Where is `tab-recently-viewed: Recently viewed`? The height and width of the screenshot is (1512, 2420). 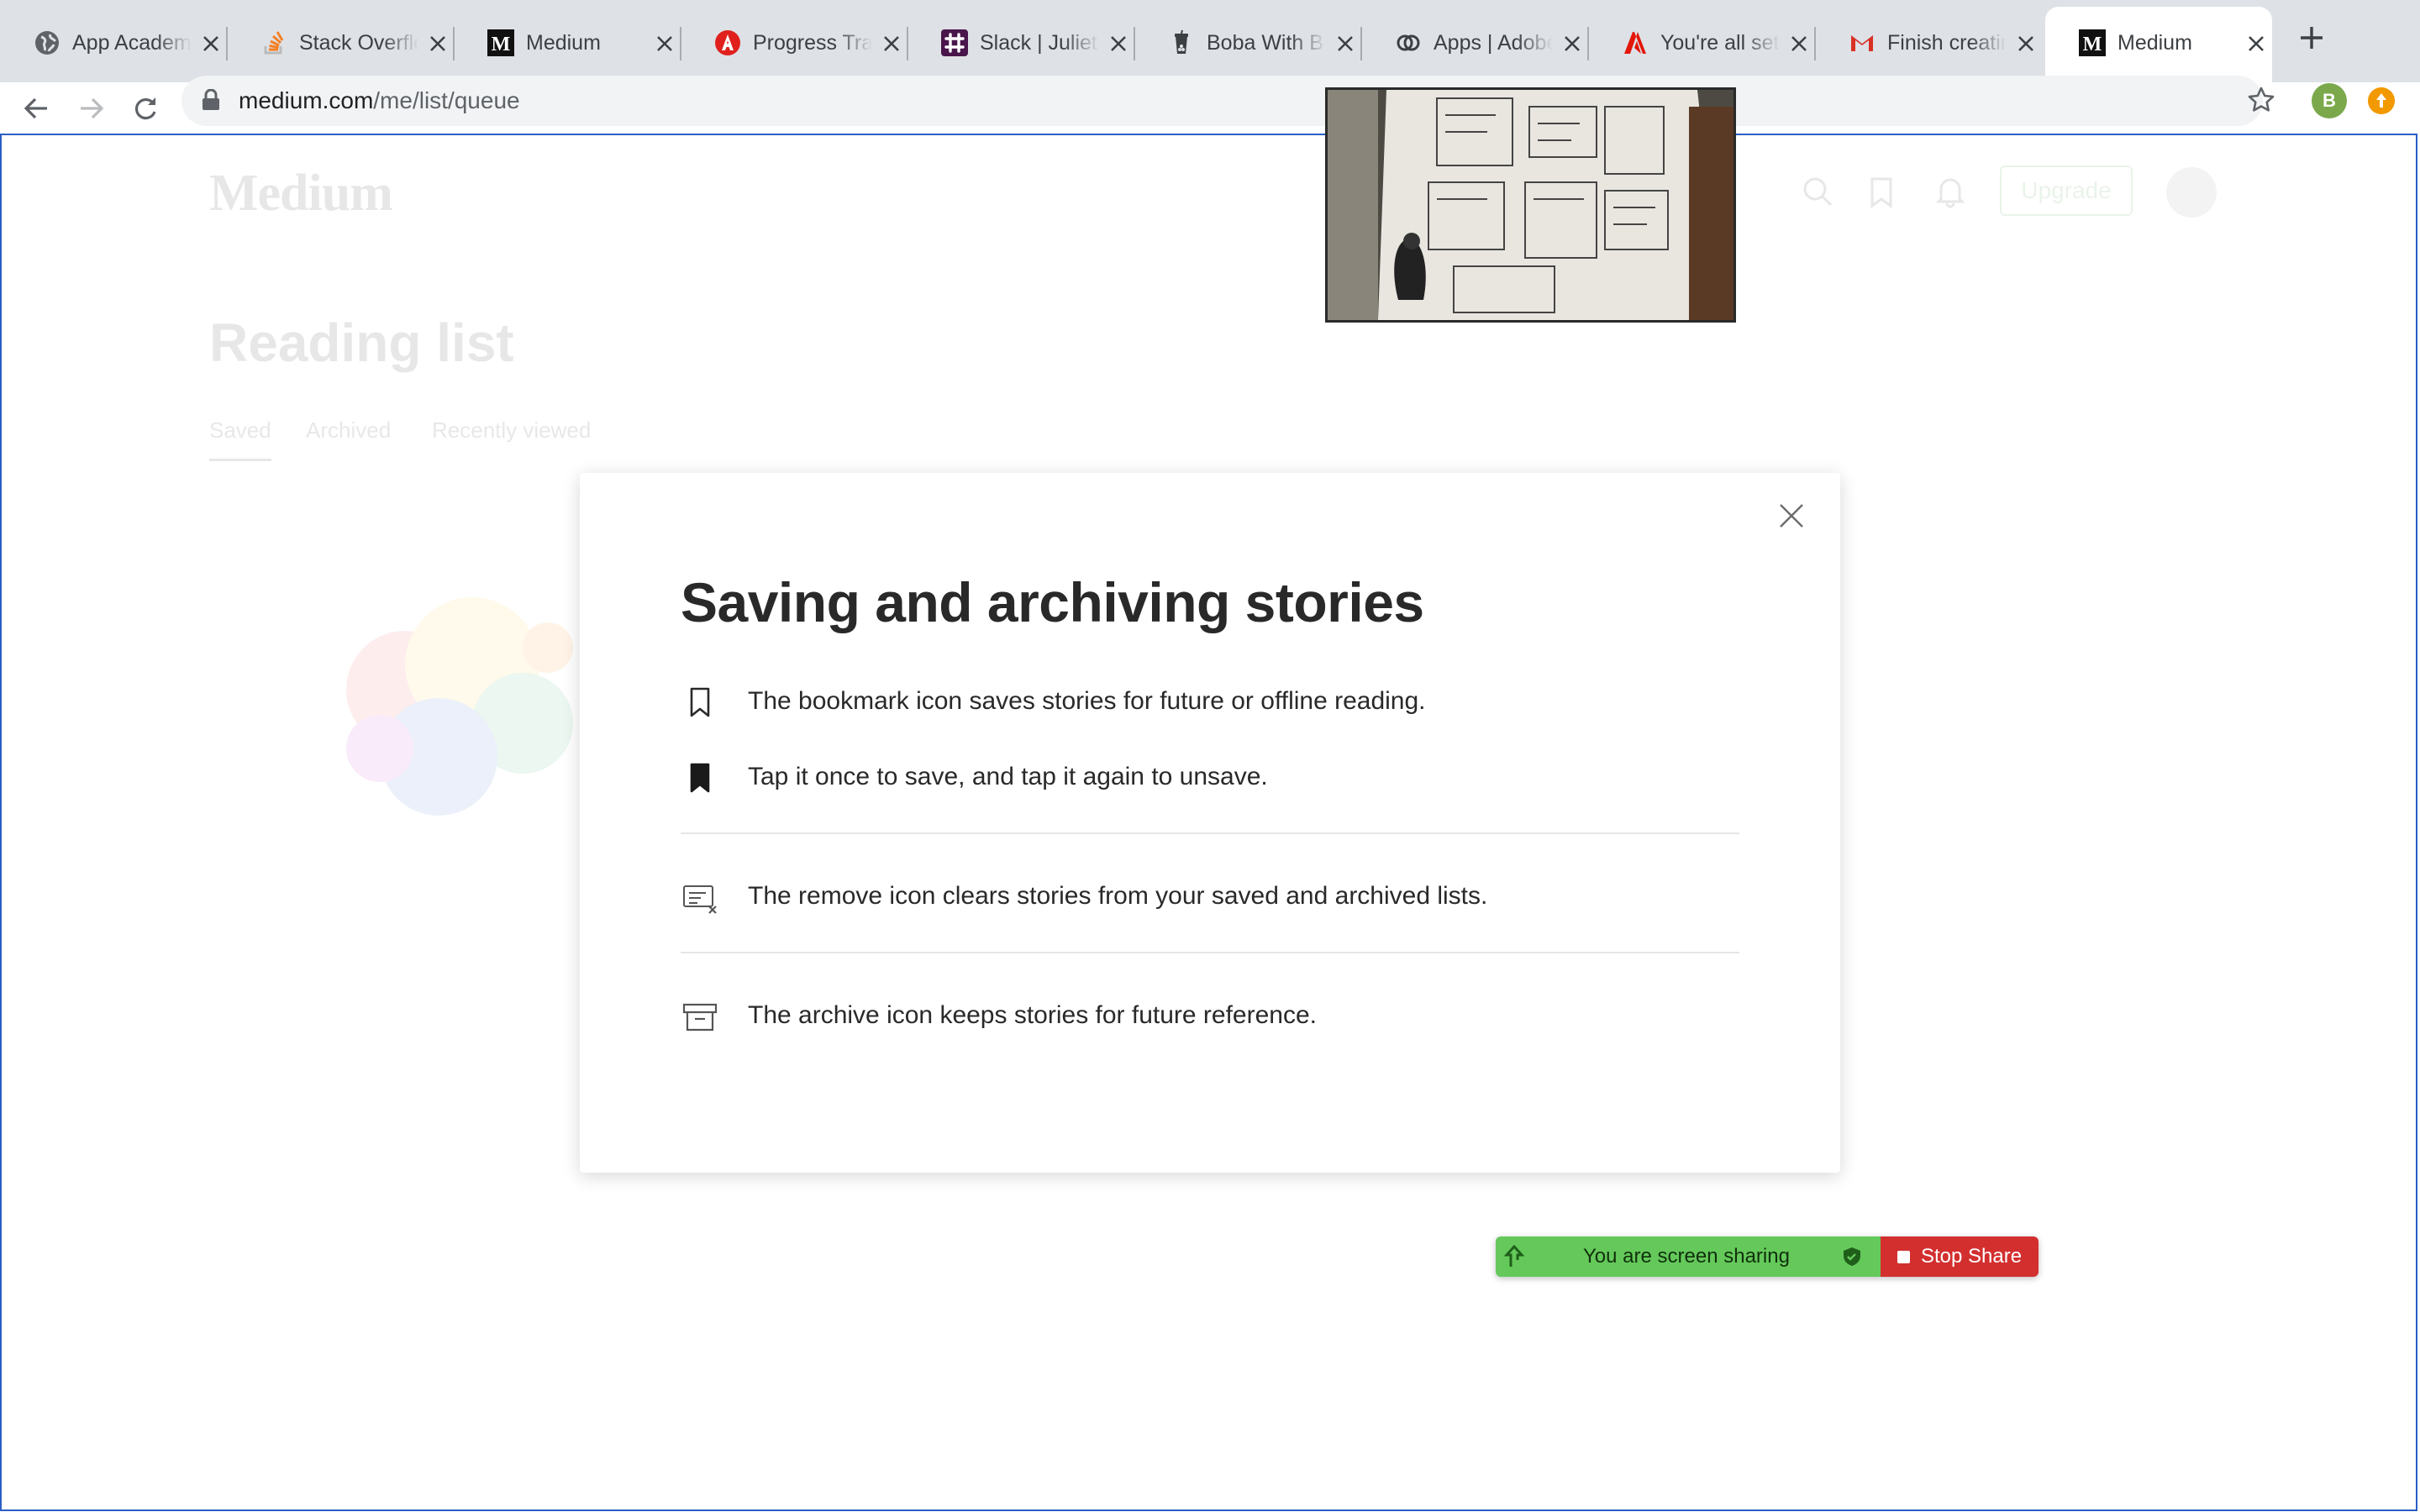 tab-recently-viewed: Recently viewed is located at coordinates (511, 430).